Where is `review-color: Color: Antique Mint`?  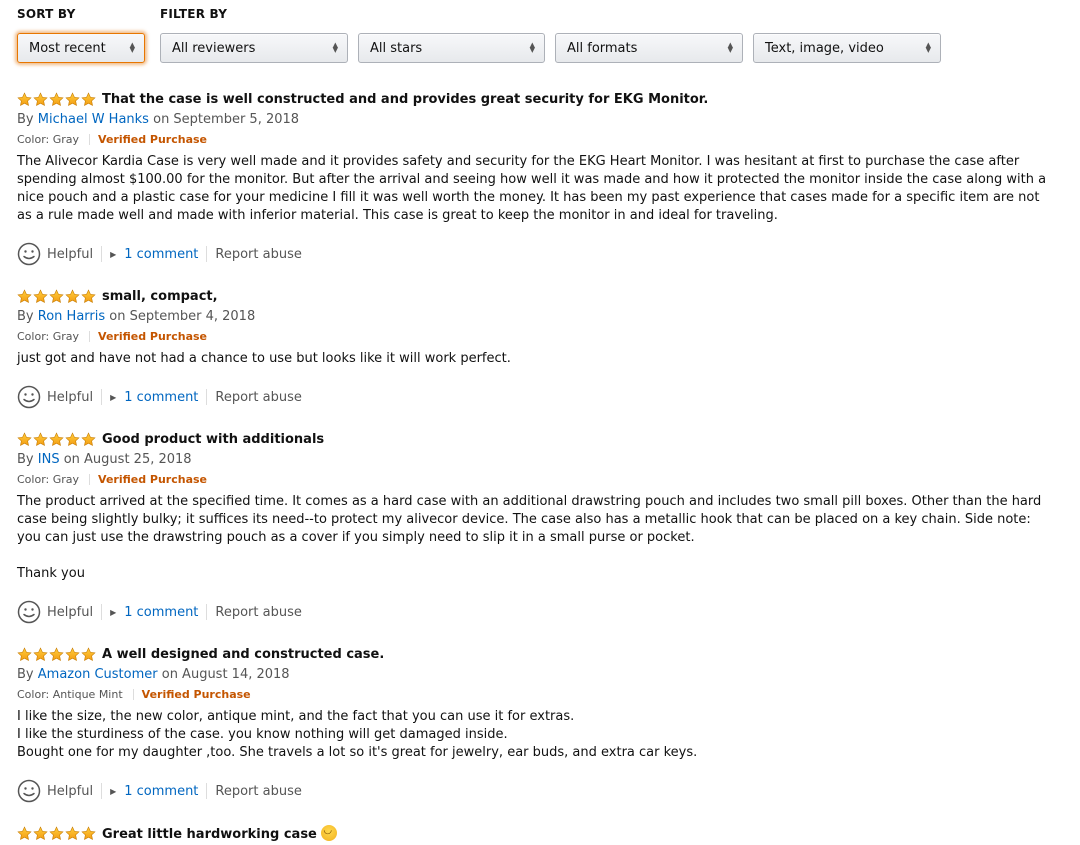
review-color: Color: Antique Mint is located at coordinates (70, 694).